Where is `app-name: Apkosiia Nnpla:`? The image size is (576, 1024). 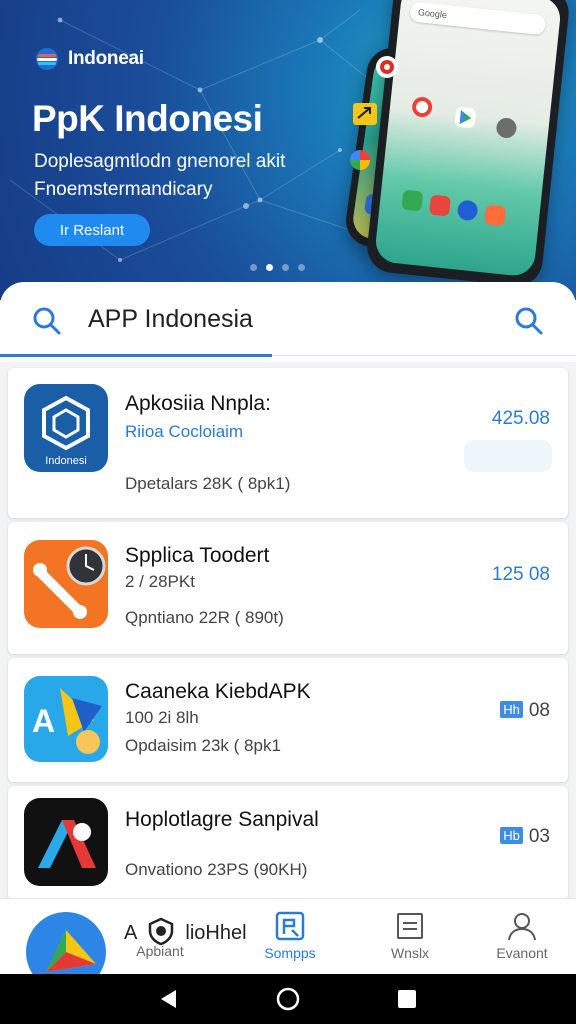 app-name: Apkosiia Nnpla: is located at coordinates (198, 403).